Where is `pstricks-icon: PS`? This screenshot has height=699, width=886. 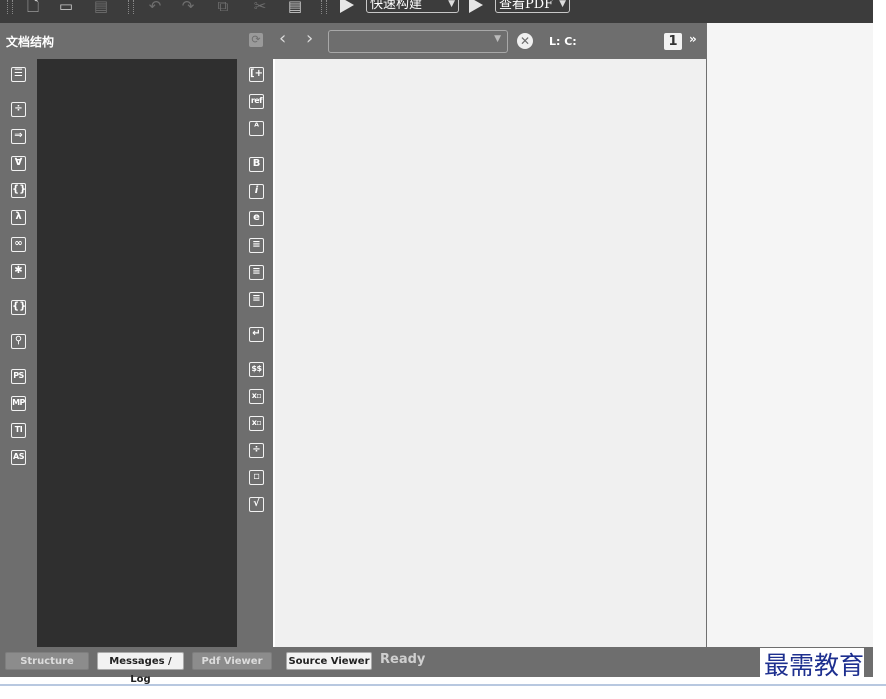 pstricks-icon: PS is located at coordinates (18, 376).